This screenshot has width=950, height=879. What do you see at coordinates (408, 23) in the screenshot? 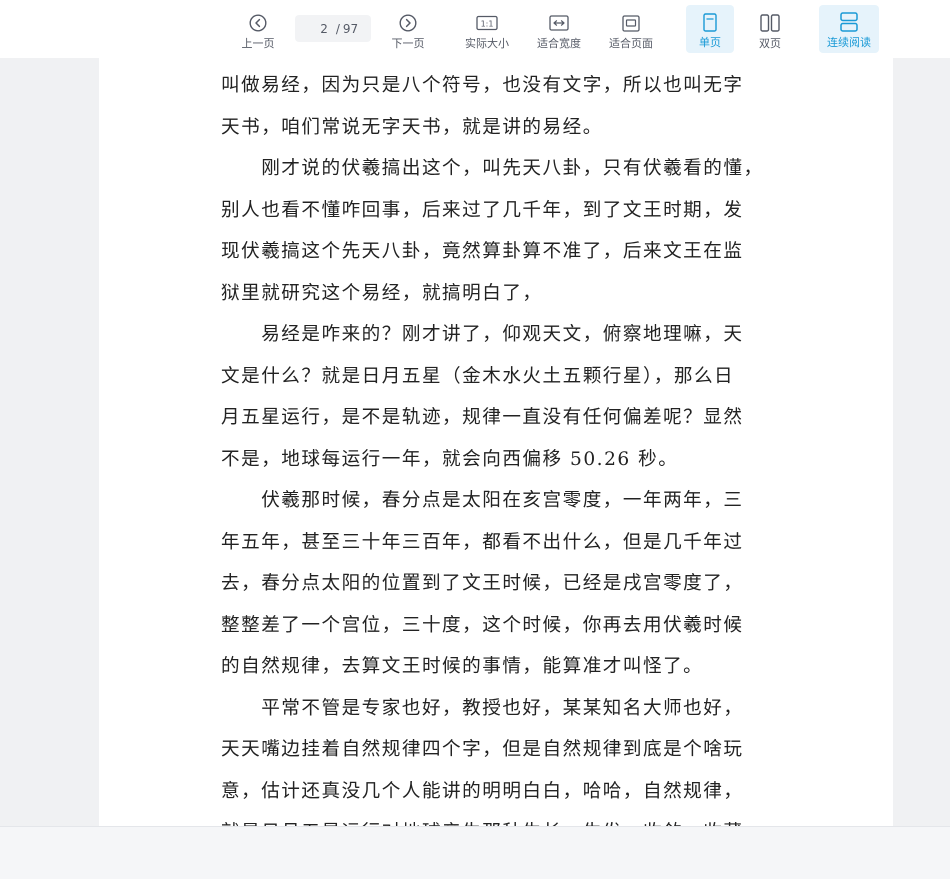
I see `chevron-right-circle-icon` at bounding box center [408, 23].